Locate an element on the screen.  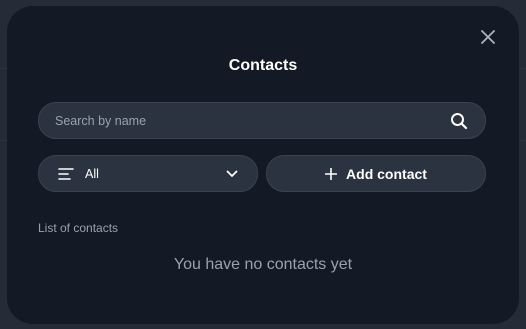
filter-dropdown: All is located at coordinates (148, 173).